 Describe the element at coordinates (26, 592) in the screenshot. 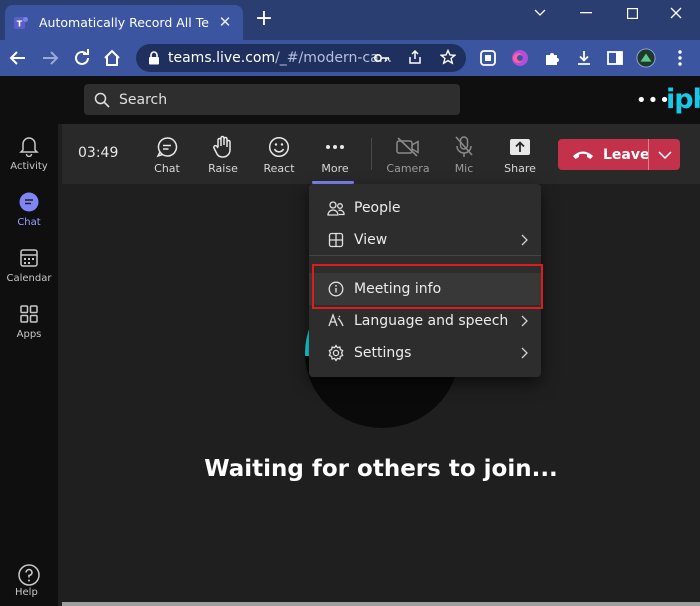

I see `help-label: Help` at that location.